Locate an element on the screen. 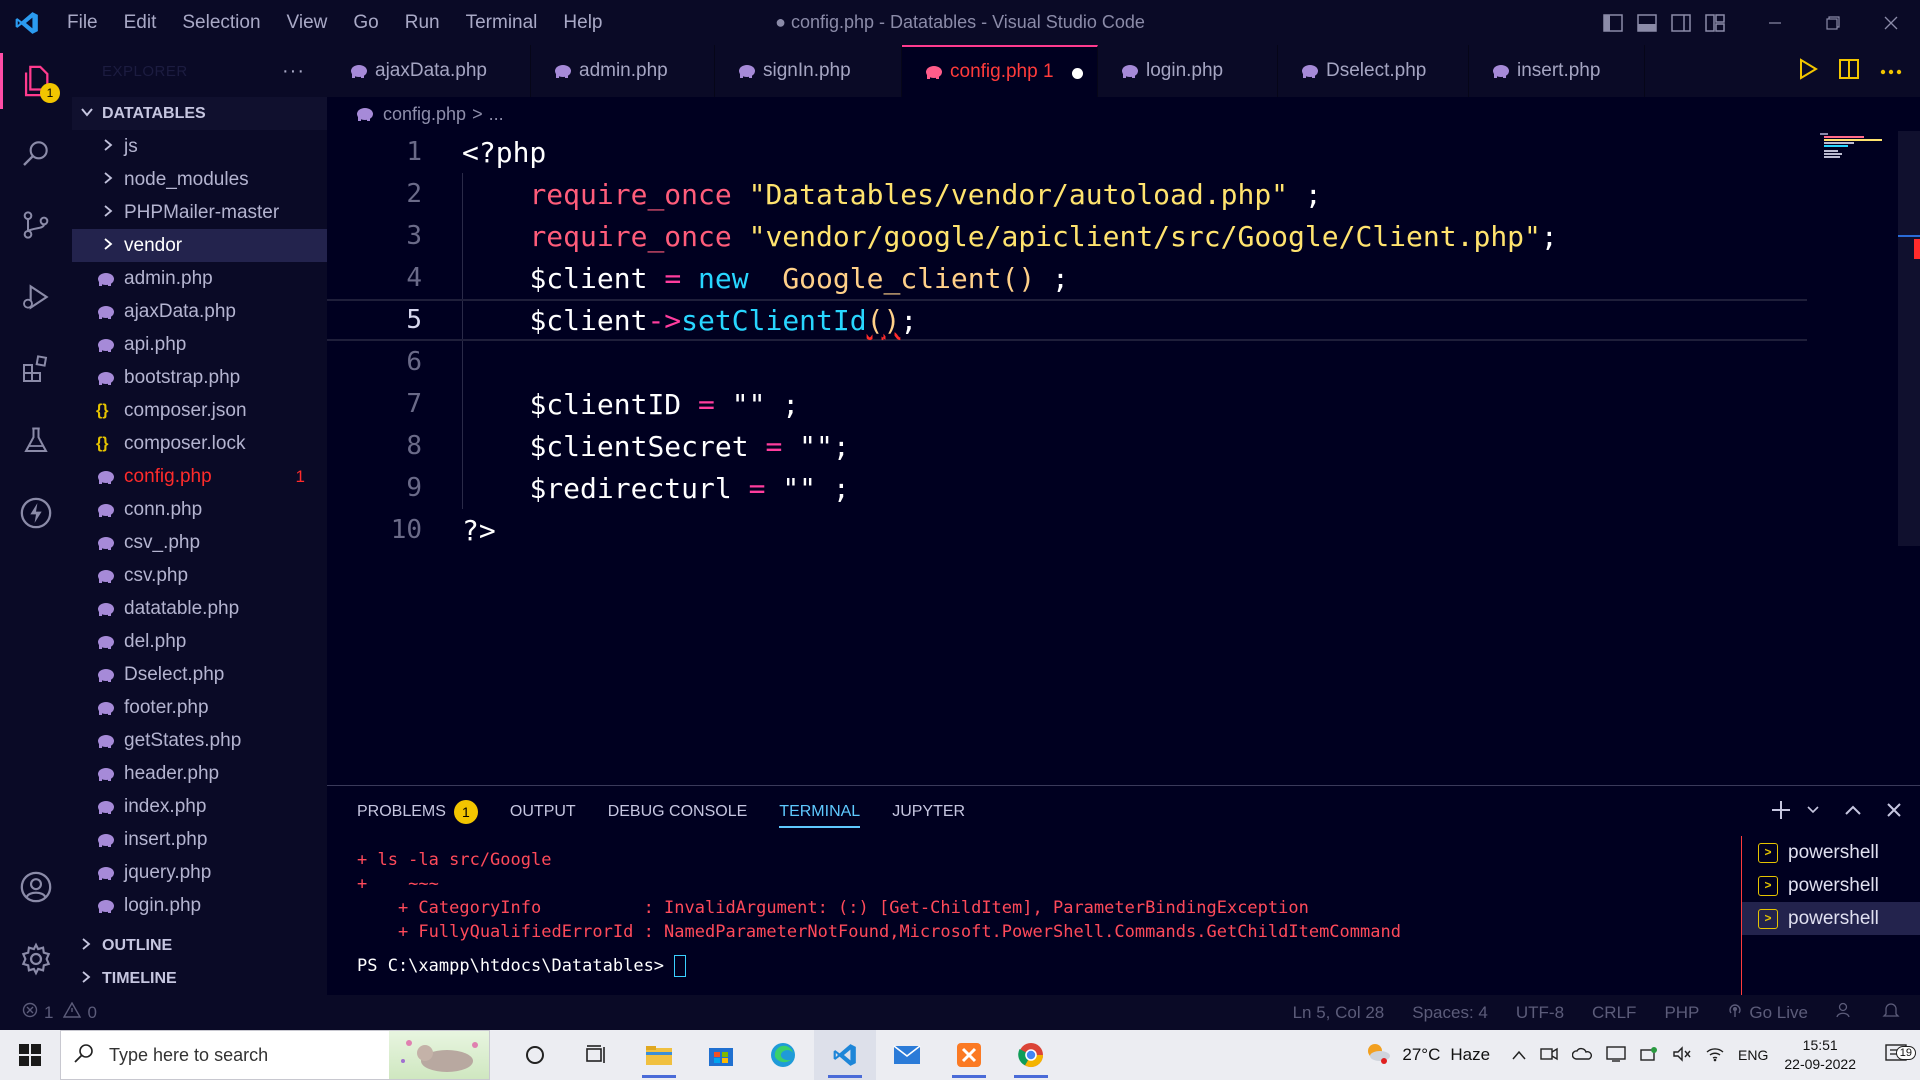 The width and height of the screenshot is (1920, 1080). settings-gear-icon is located at coordinates (36, 959).